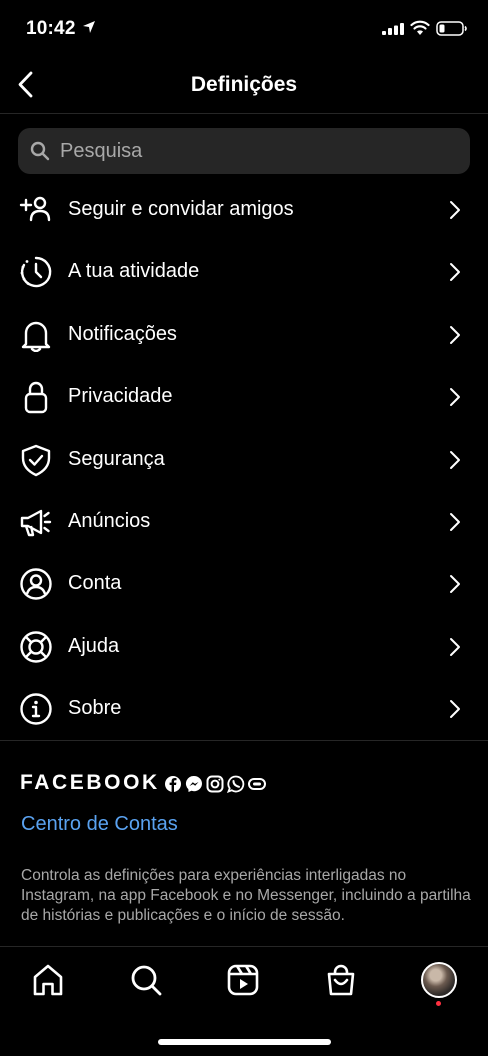 The height and width of the screenshot is (1056, 488). I want to click on instagram-icon, so click(215, 784).